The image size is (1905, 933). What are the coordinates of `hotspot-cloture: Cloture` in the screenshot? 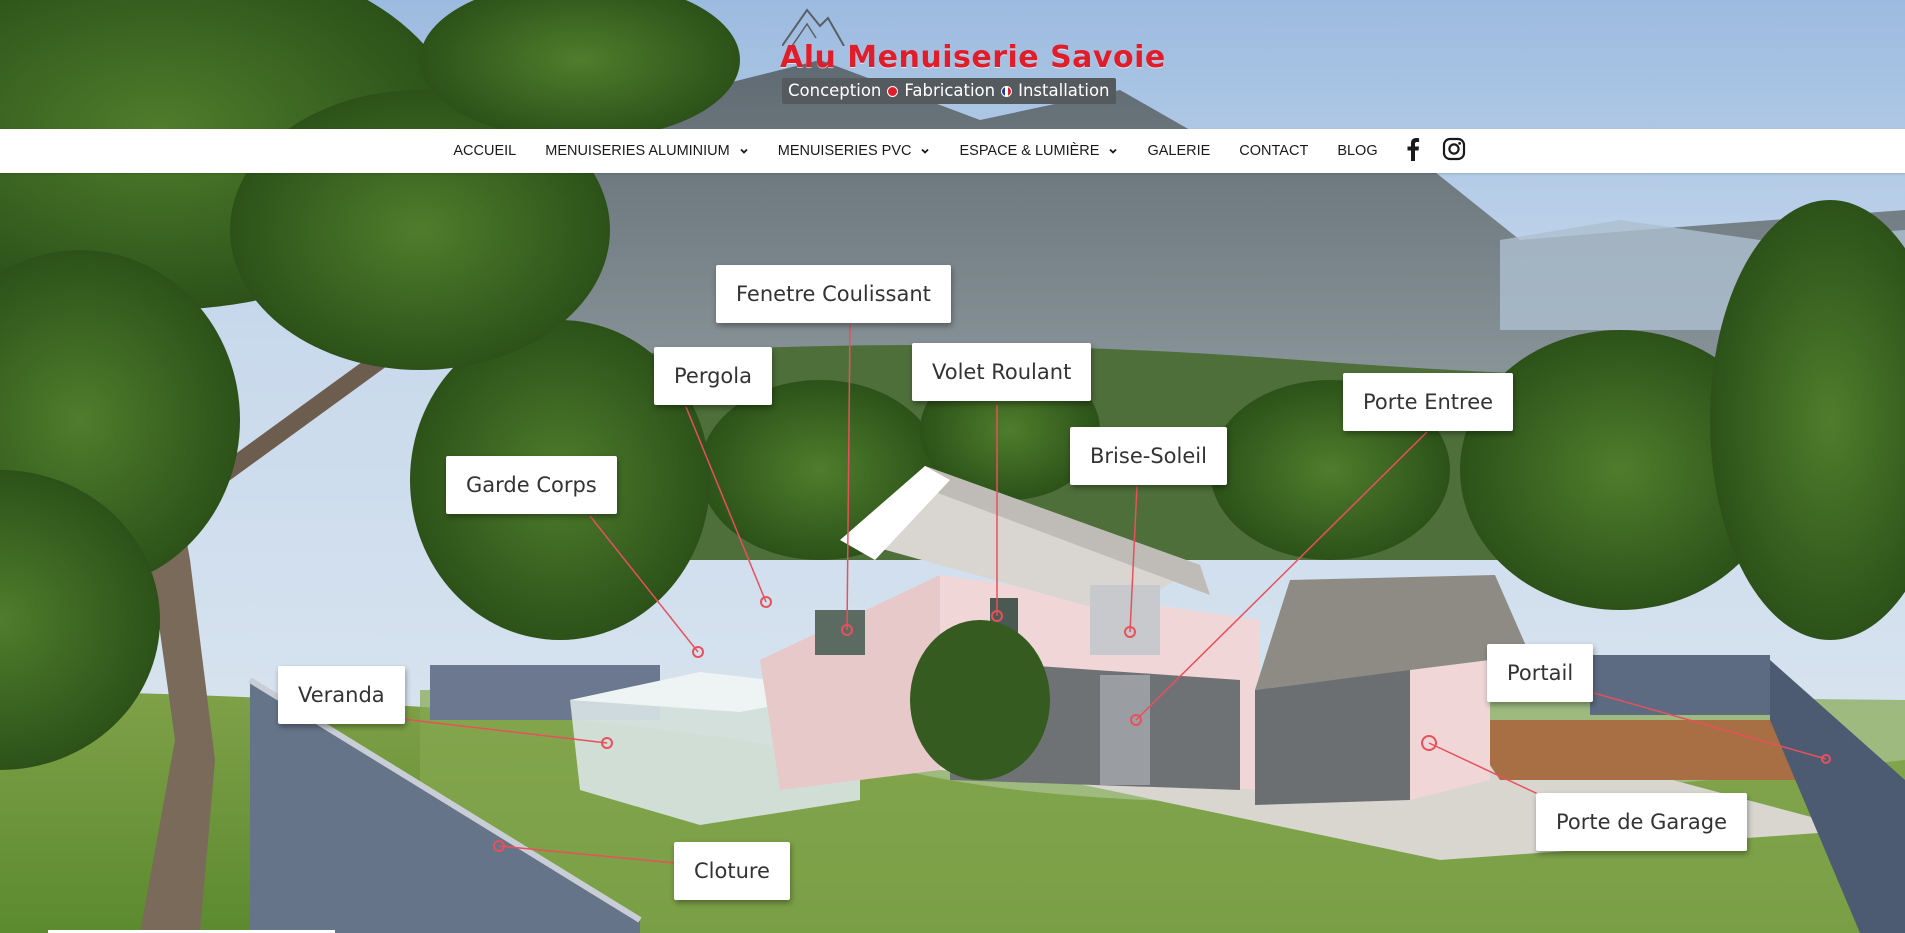 It's located at (732, 871).